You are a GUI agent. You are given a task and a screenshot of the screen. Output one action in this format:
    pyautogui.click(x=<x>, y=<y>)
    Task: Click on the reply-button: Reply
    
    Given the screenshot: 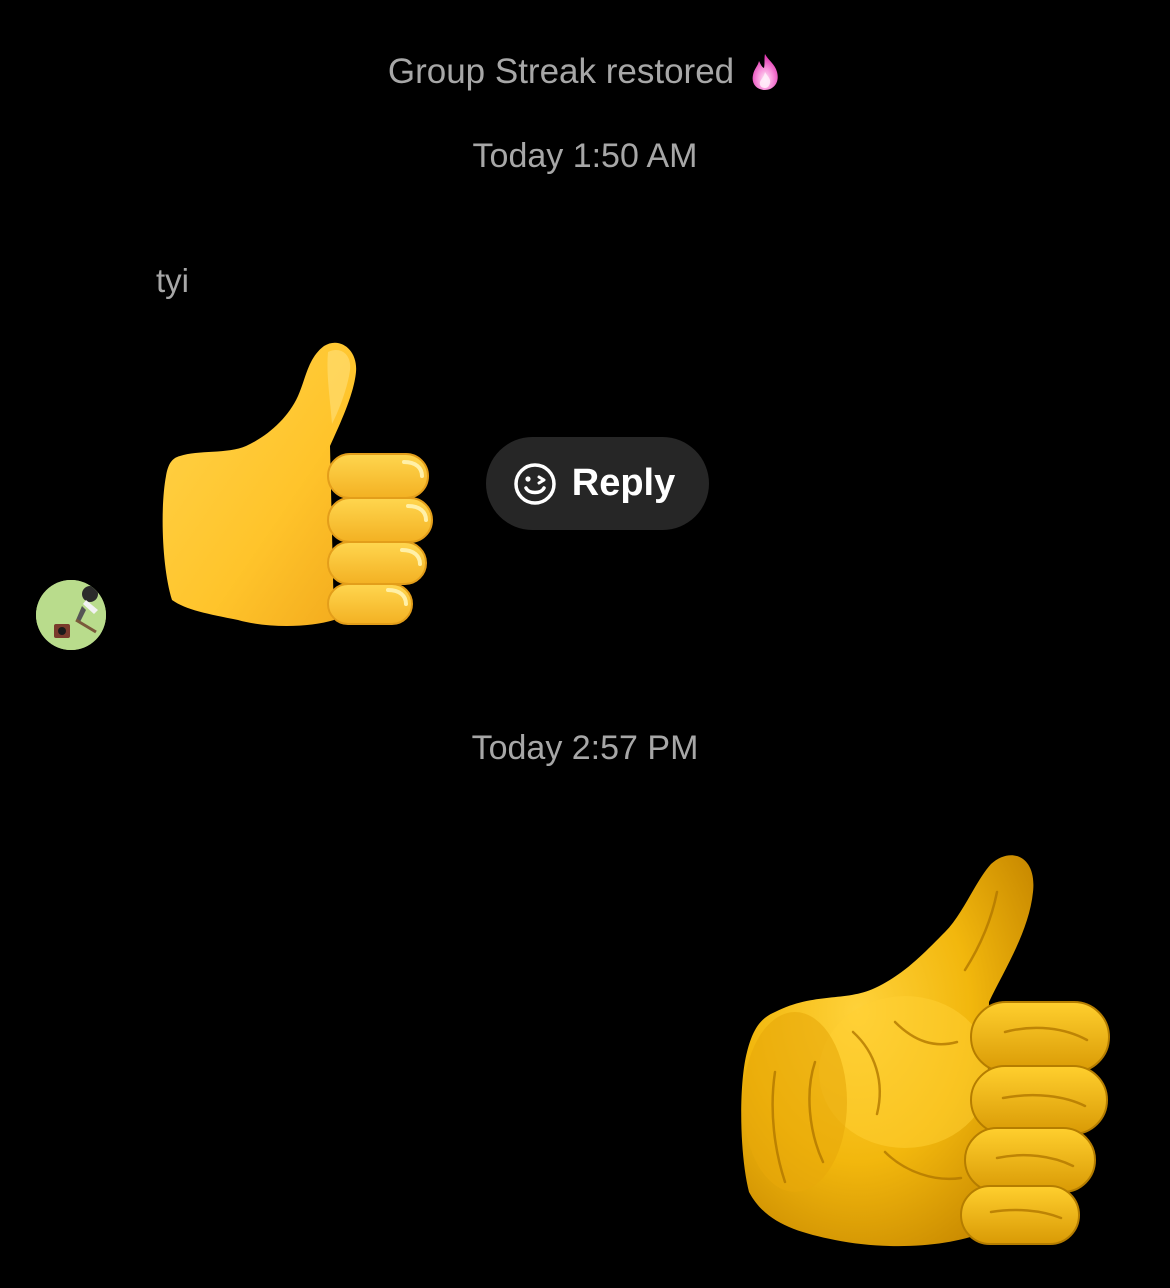 What is the action you would take?
    pyautogui.click(x=597, y=483)
    